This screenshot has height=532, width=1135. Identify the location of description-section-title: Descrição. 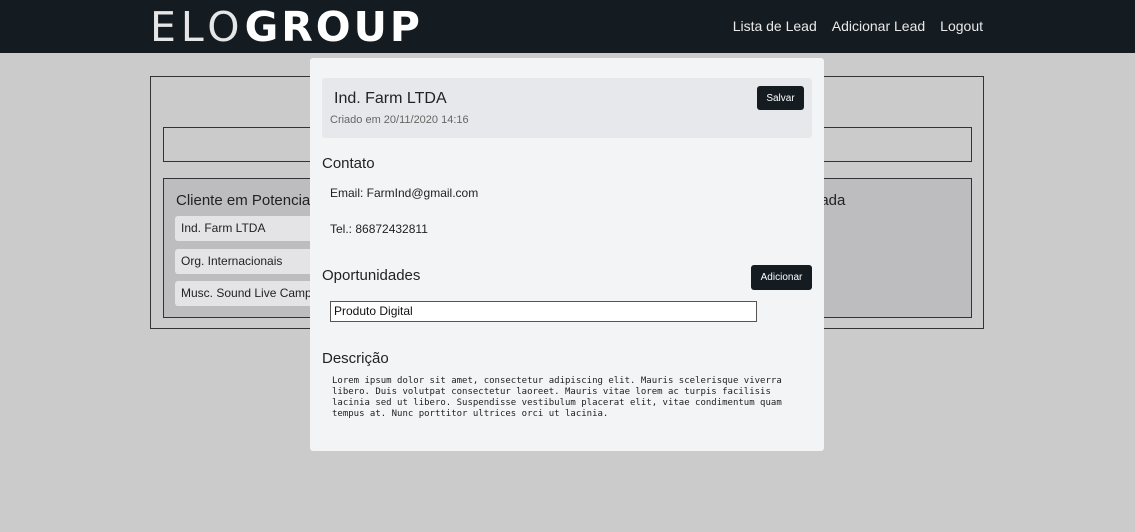
(355, 358).